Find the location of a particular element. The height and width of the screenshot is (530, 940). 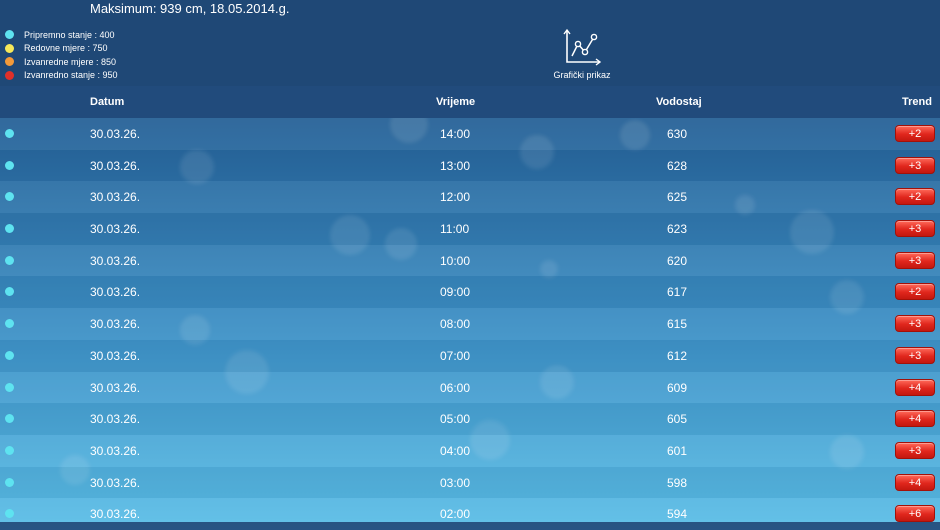

row-level: 628 is located at coordinates (677, 165).